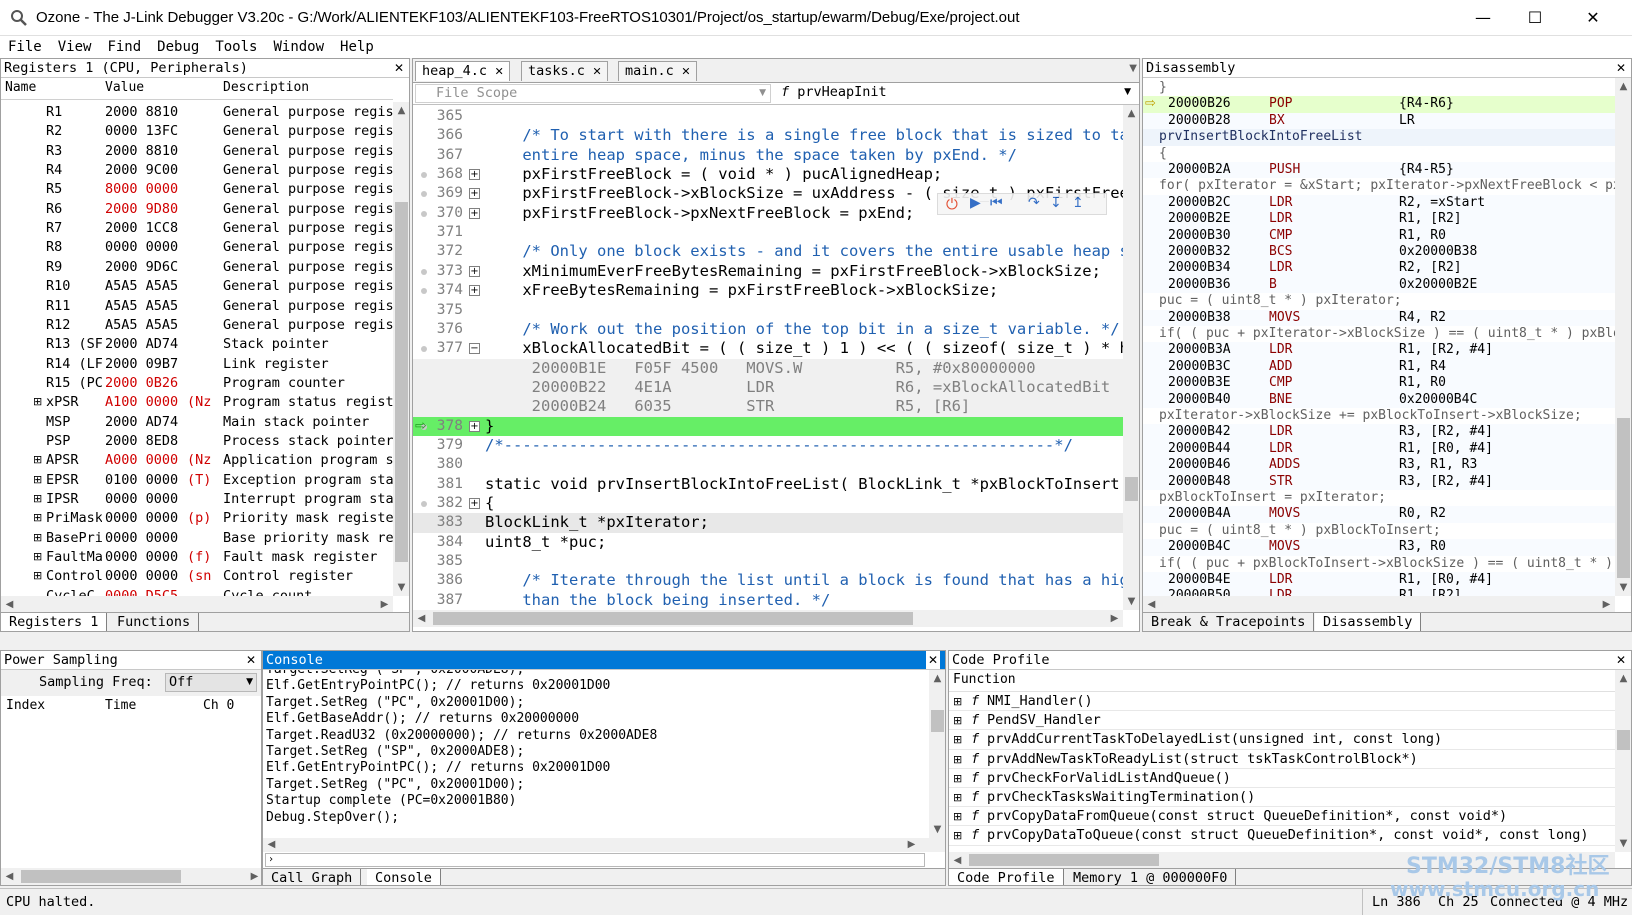  I want to click on disassembly-row: 20000B50 LDR R1, [R2], so click(1379, 592).